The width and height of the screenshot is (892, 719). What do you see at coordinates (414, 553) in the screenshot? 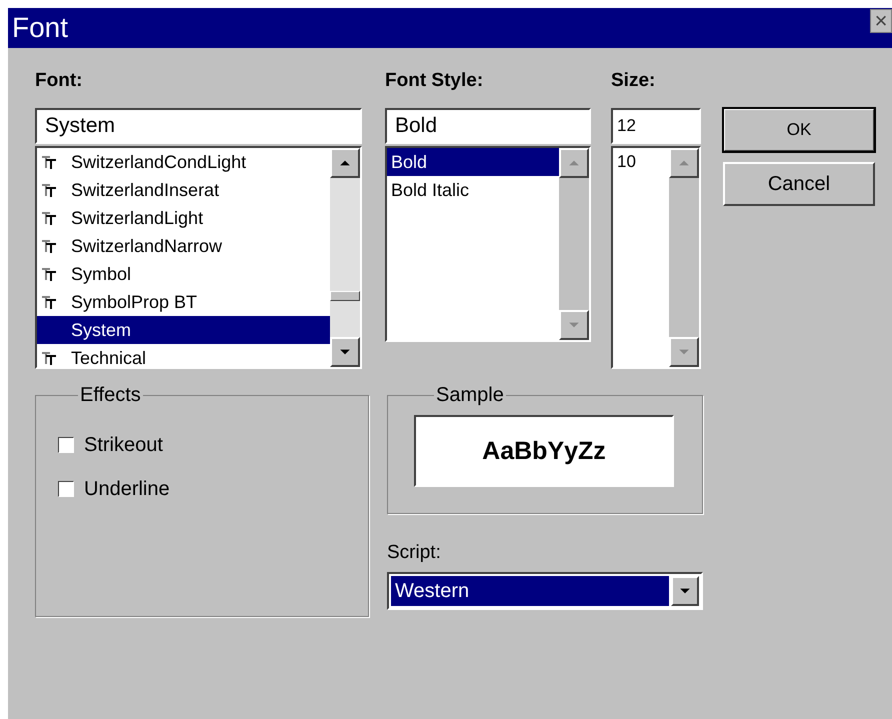
I see `script-label: Script:` at bounding box center [414, 553].